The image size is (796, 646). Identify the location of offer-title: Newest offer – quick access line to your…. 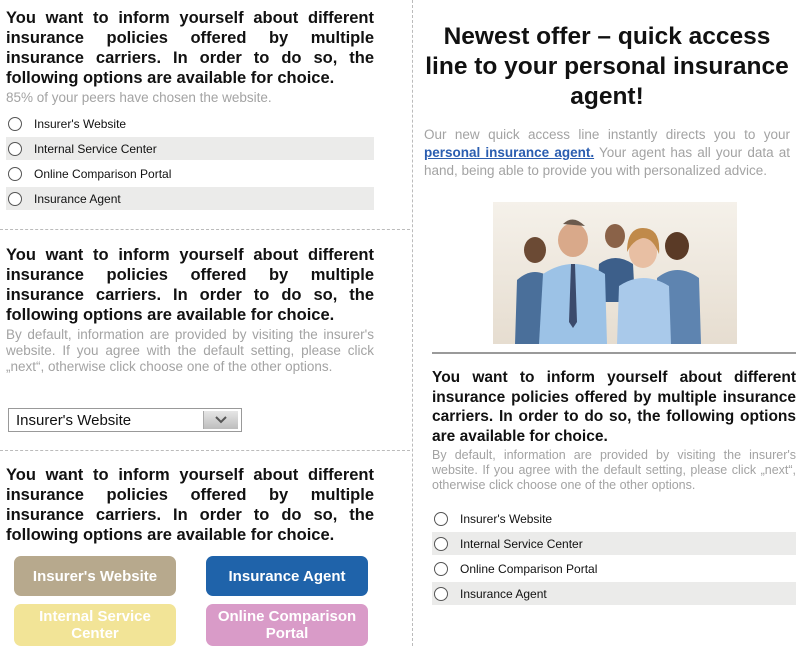
(607, 66).